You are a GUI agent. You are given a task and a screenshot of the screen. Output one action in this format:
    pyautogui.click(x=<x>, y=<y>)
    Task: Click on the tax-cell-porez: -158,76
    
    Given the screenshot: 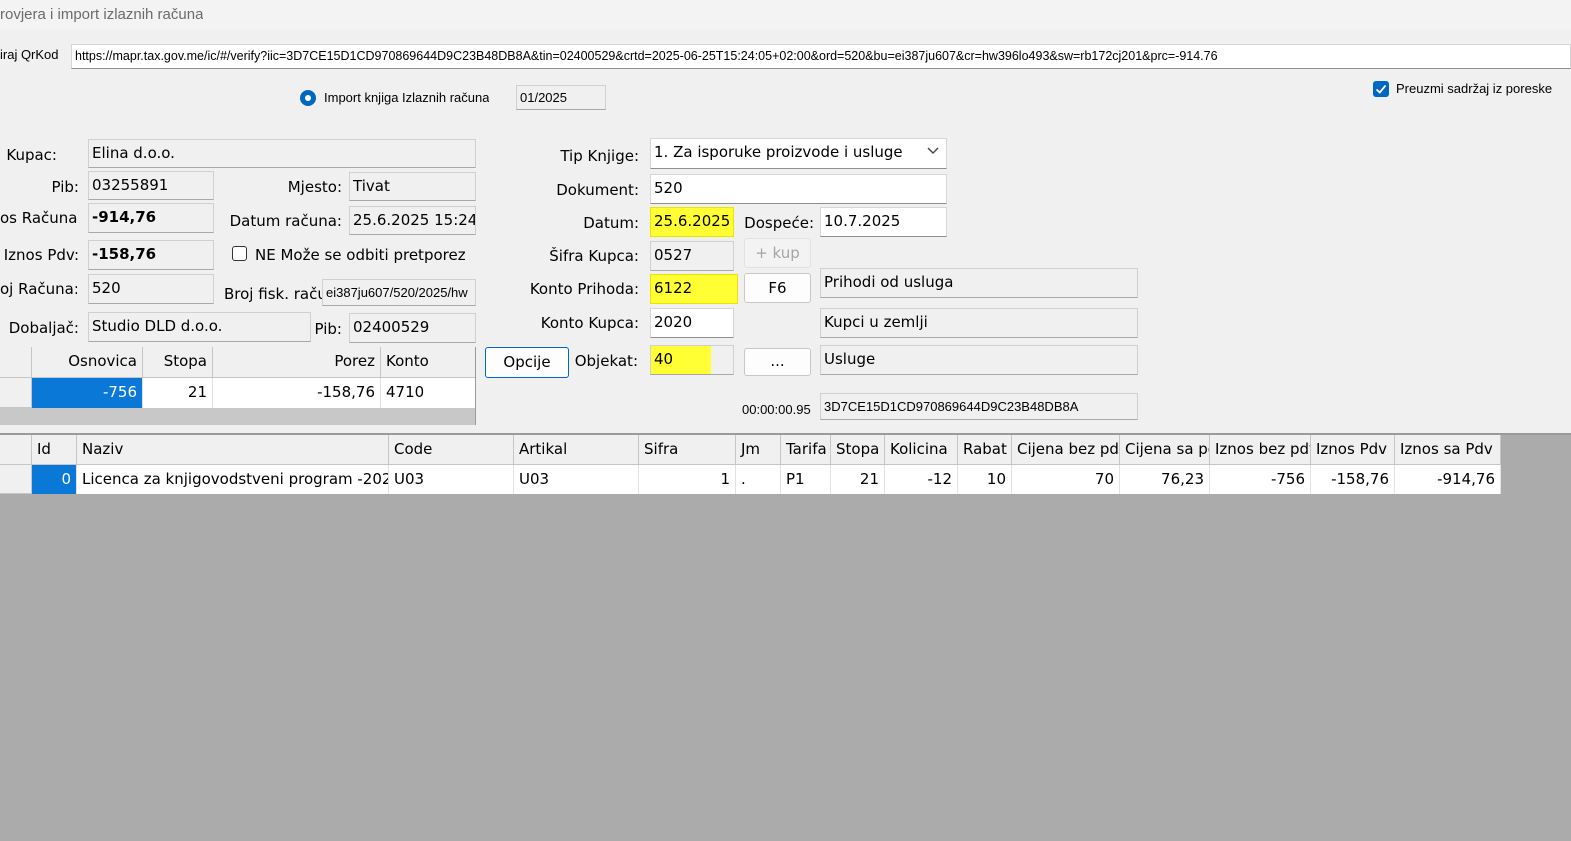 What is the action you would take?
    pyautogui.click(x=297, y=393)
    